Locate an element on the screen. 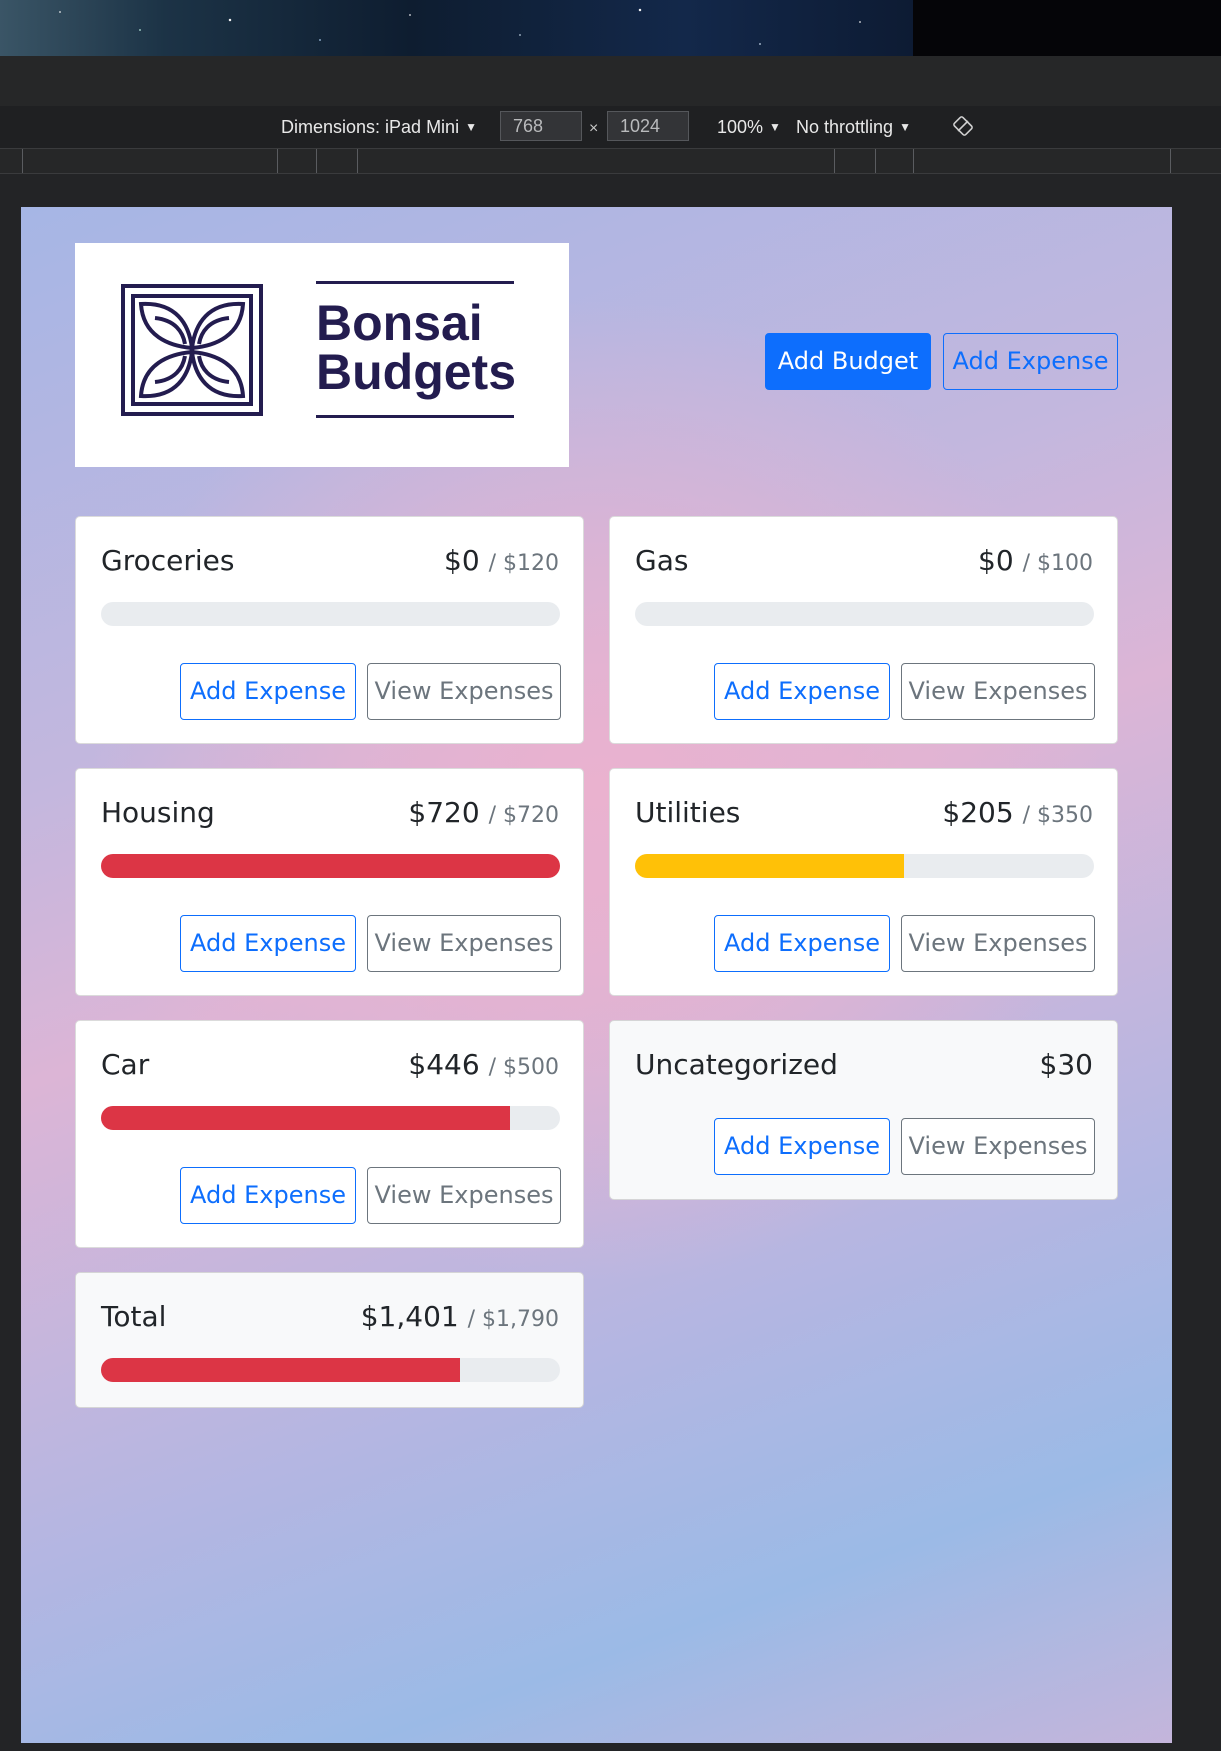 This screenshot has width=1221, height=1751. budget-name: Utilities is located at coordinates (688, 812).